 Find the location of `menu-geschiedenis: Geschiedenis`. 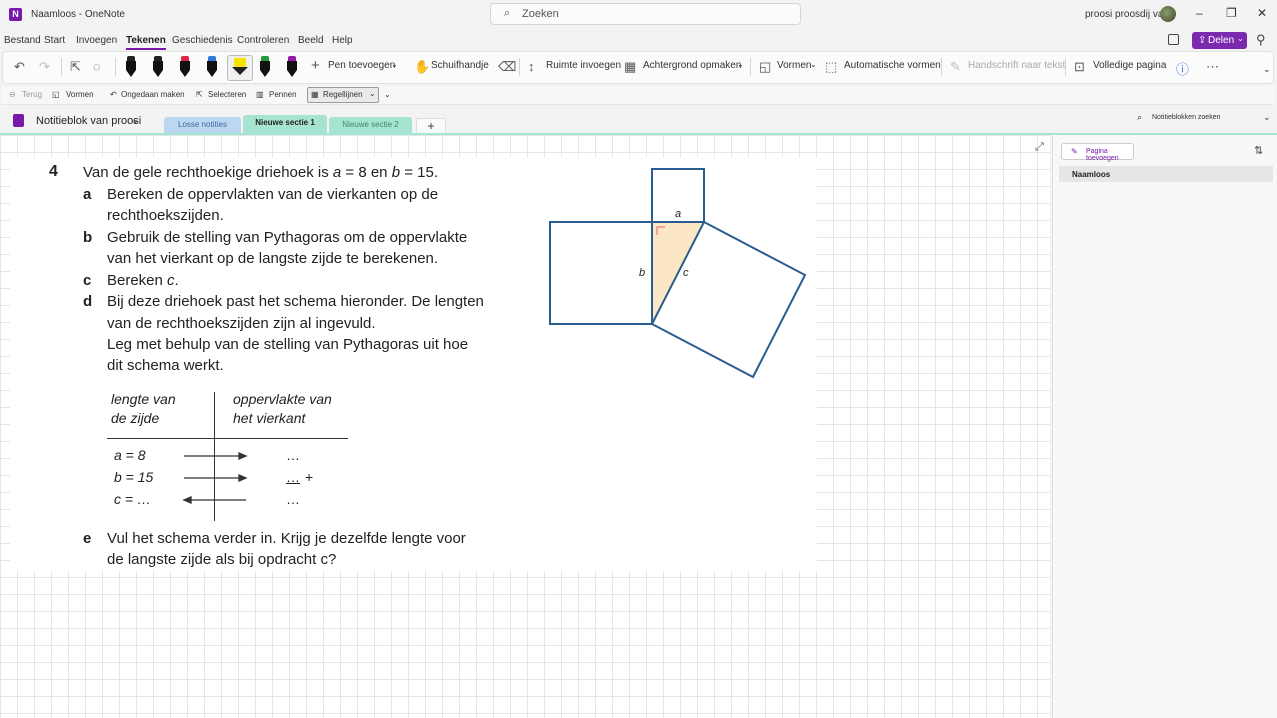

menu-geschiedenis: Geschiedenis is located at coordinates (202, 40).